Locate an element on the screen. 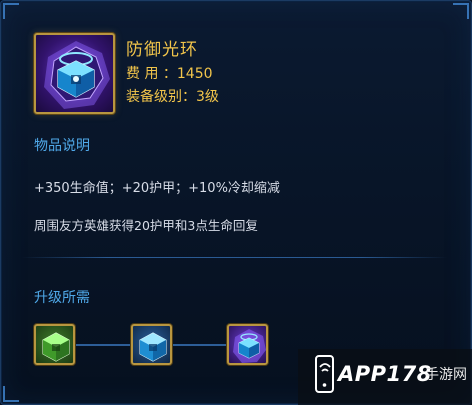 The height and width of the screenshot is (405, 472). watermark-brand: APP178 is located at coordinates (385, 374).